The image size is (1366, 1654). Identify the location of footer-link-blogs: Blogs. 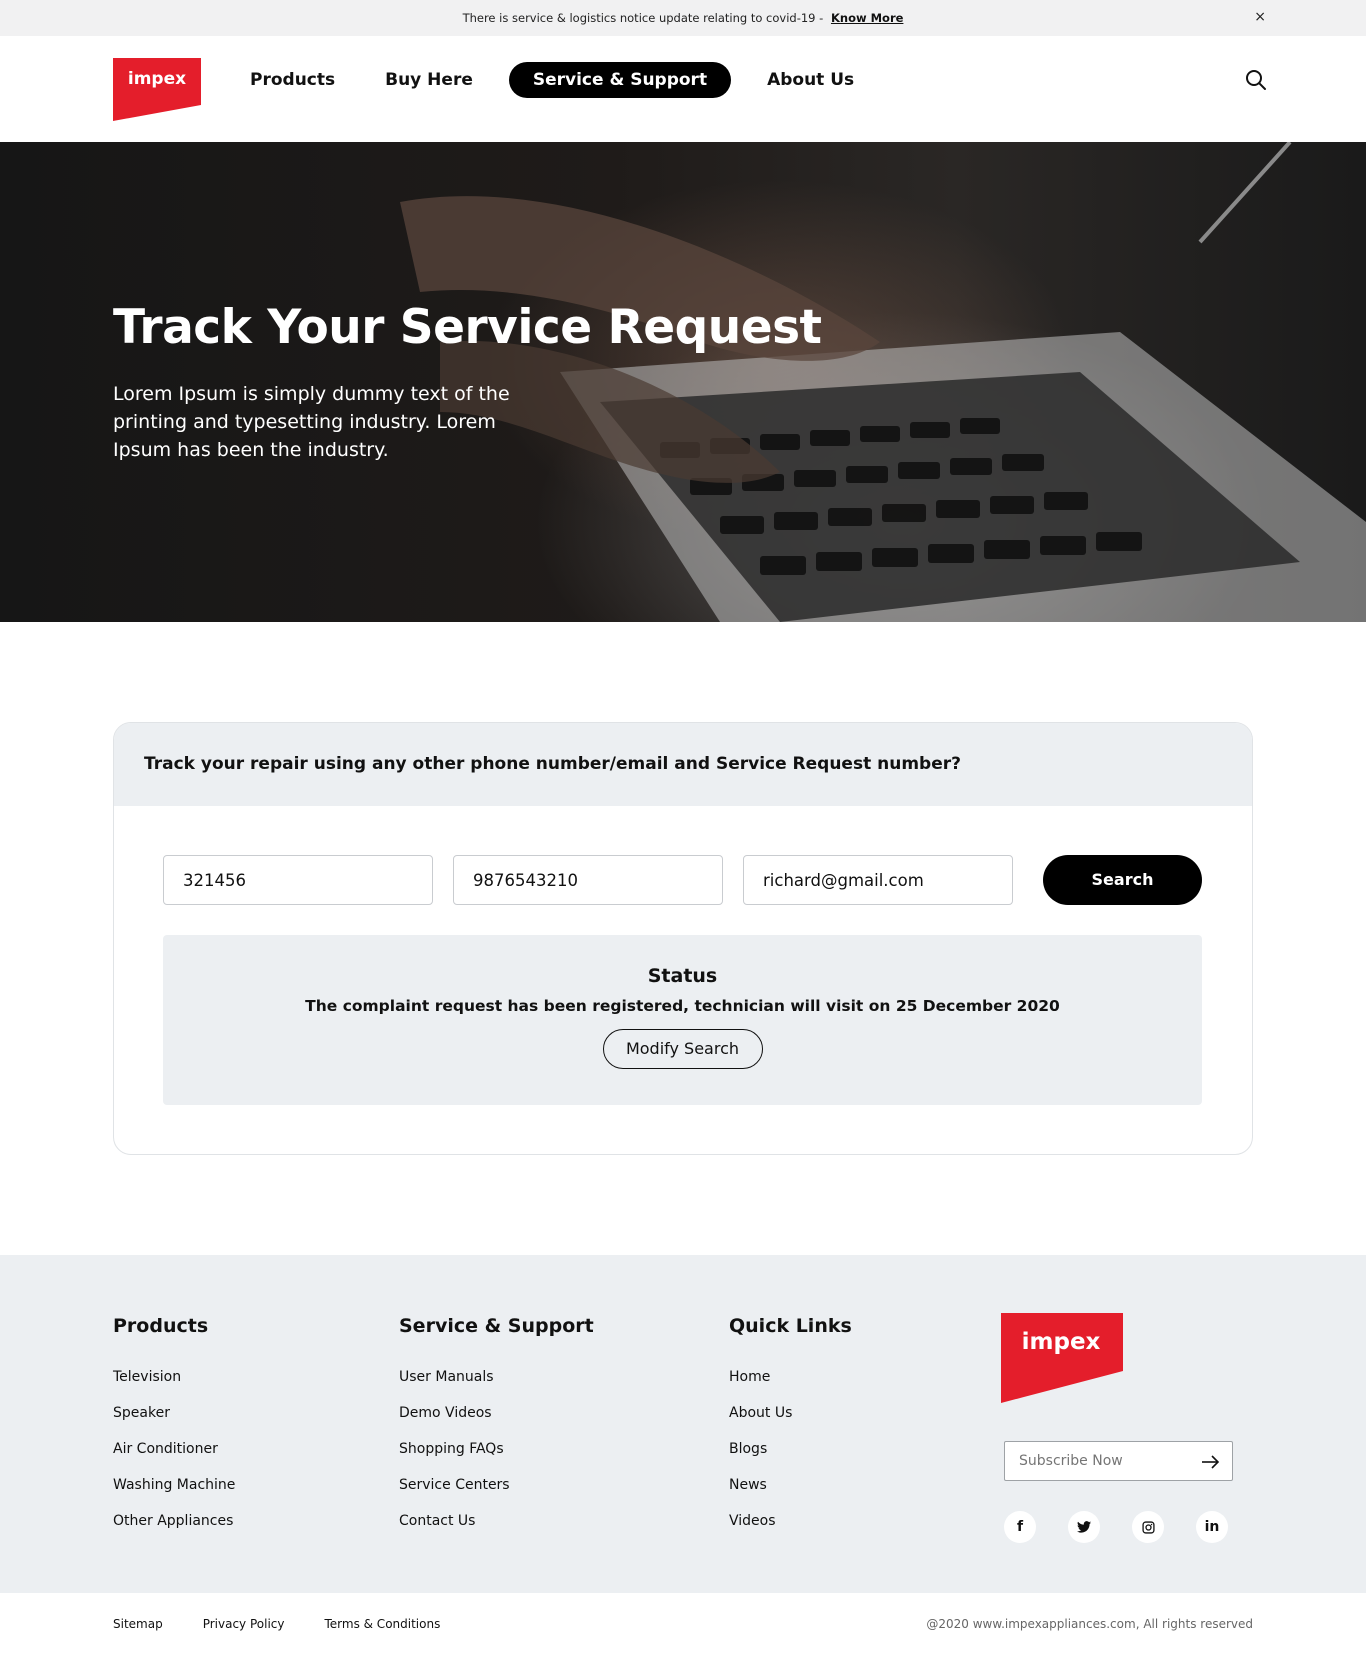
(790, 1457).